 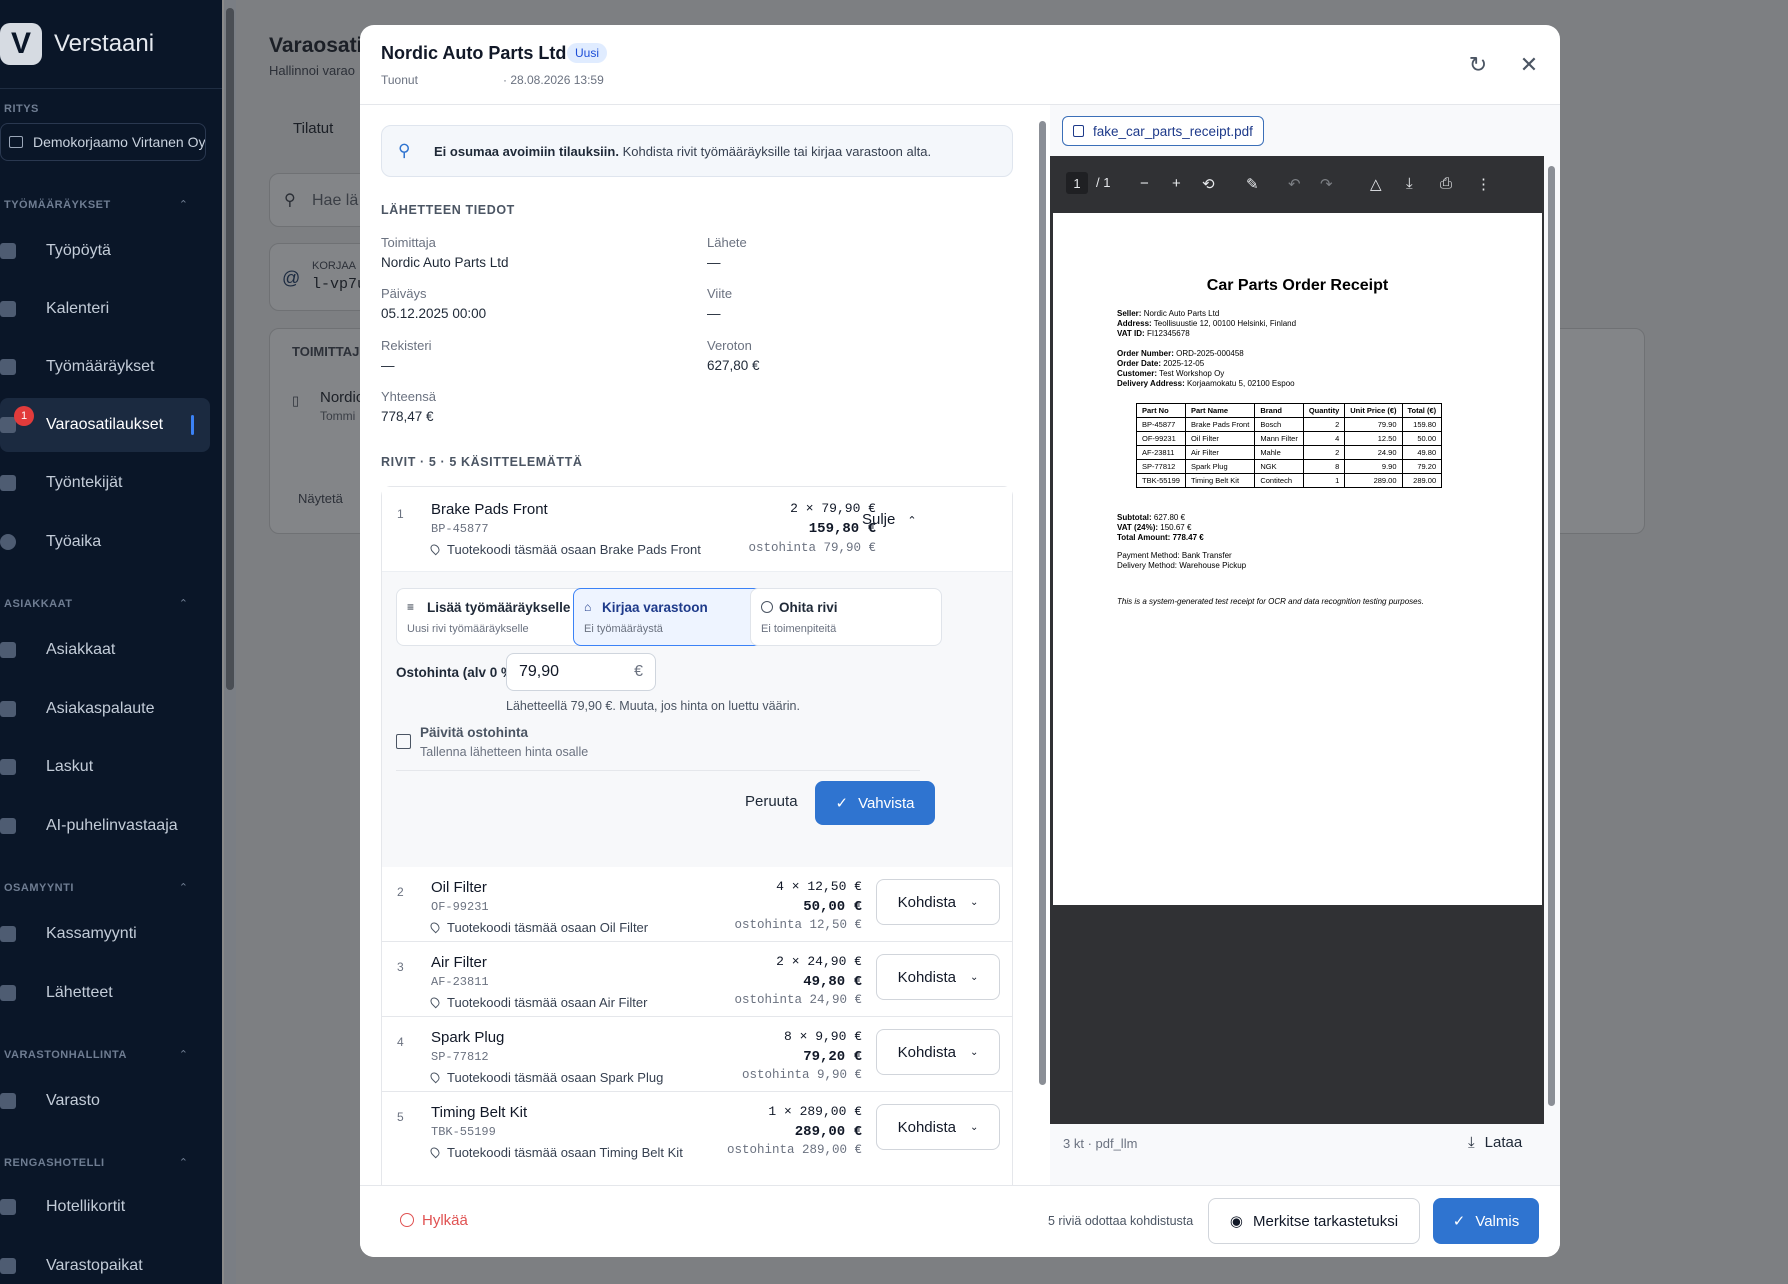 I want to click on section-label-tyomaaraykset: TYÖMÄÄRÄYKSET, so click(x=57, y=205).